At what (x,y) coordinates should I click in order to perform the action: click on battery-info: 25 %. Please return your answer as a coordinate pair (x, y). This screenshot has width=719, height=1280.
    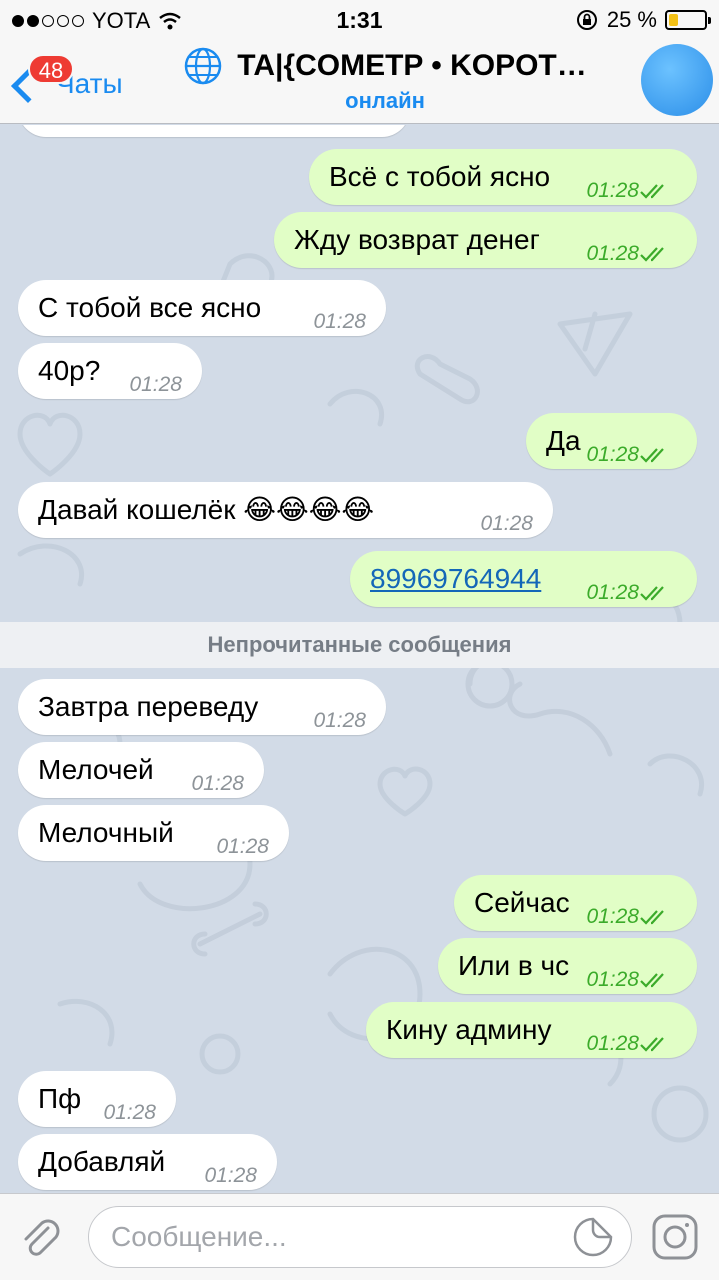
    Looking at the image, I should click on (643, 20).